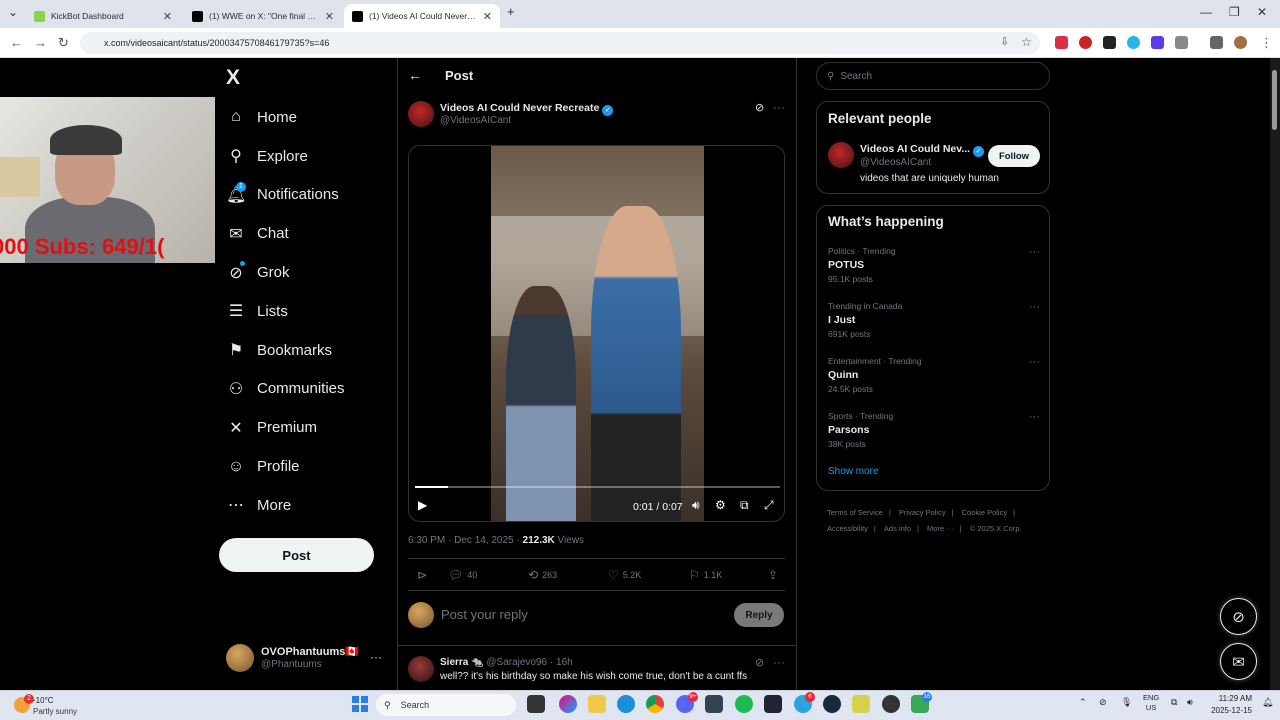 The image size is (1280, 720). What do you see at coordinates (597, 704) in the screenshot?
I see `file-explorer-icon` at bounding box center [597, 704].